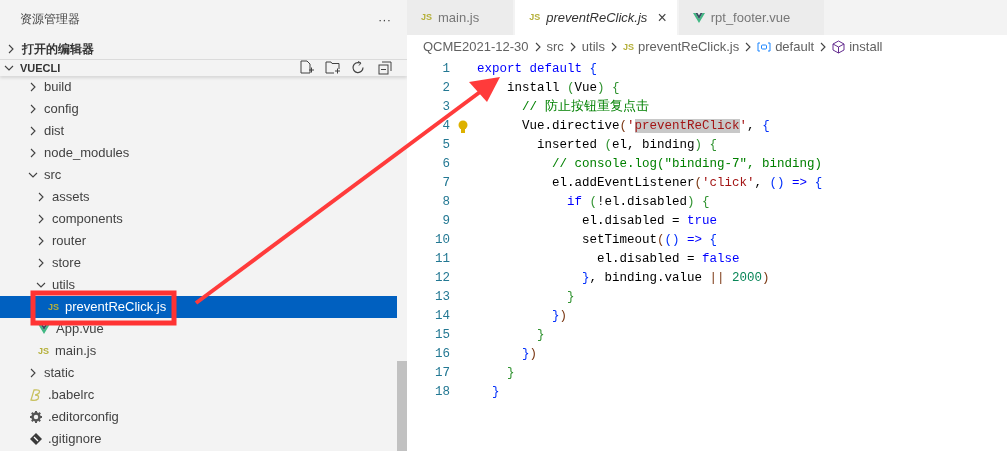  What do you see at coordinates (687, 184) in the screenshot?
I see `code-line: el.addEventListener('click', () => {` at bounding box center [687, 184].